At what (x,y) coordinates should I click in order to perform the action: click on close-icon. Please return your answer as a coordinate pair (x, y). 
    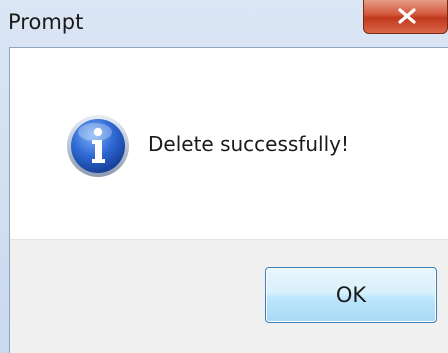
    Looking at the image, I should click on (407, 16).